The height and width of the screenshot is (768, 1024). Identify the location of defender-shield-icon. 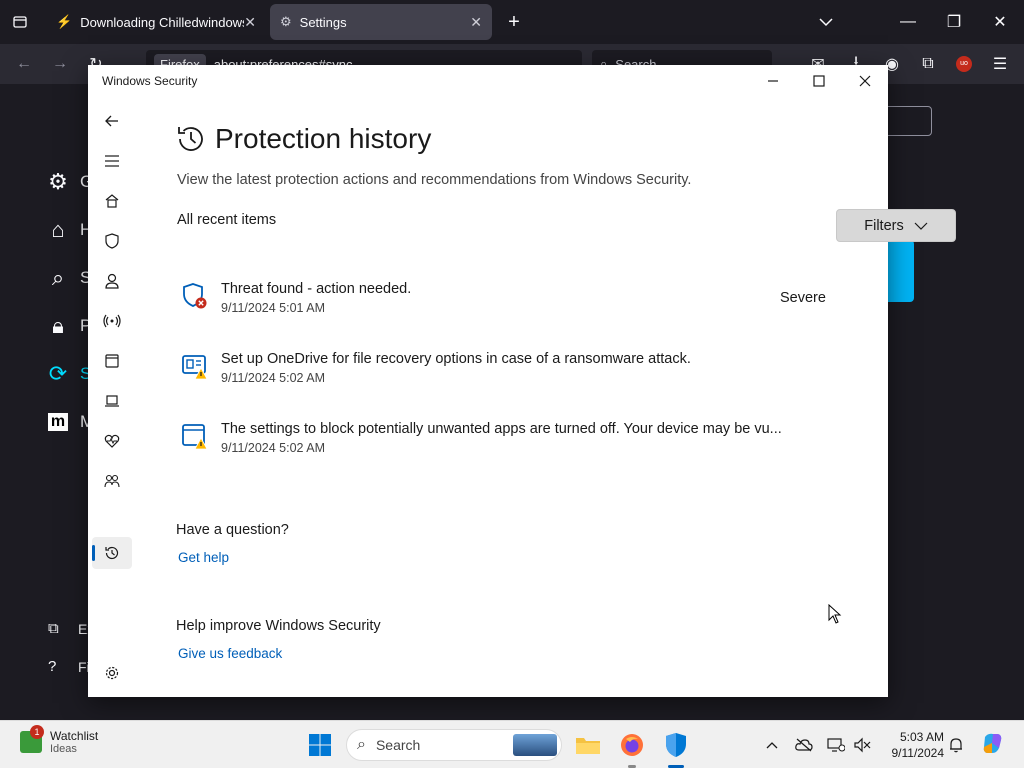
(676, 745).